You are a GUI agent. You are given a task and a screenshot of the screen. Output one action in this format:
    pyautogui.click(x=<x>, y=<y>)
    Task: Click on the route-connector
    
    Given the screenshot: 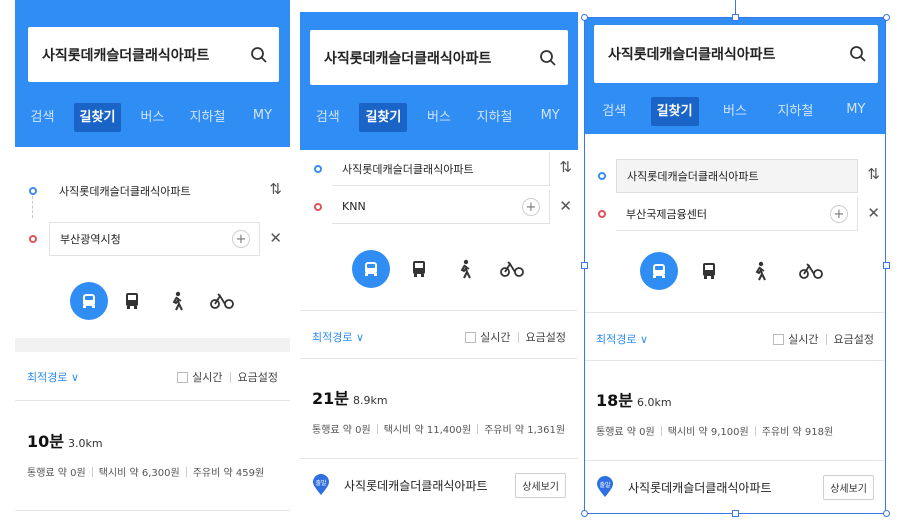 What is the action you would take?
    pyautogui.click(x=32, y=207)
    